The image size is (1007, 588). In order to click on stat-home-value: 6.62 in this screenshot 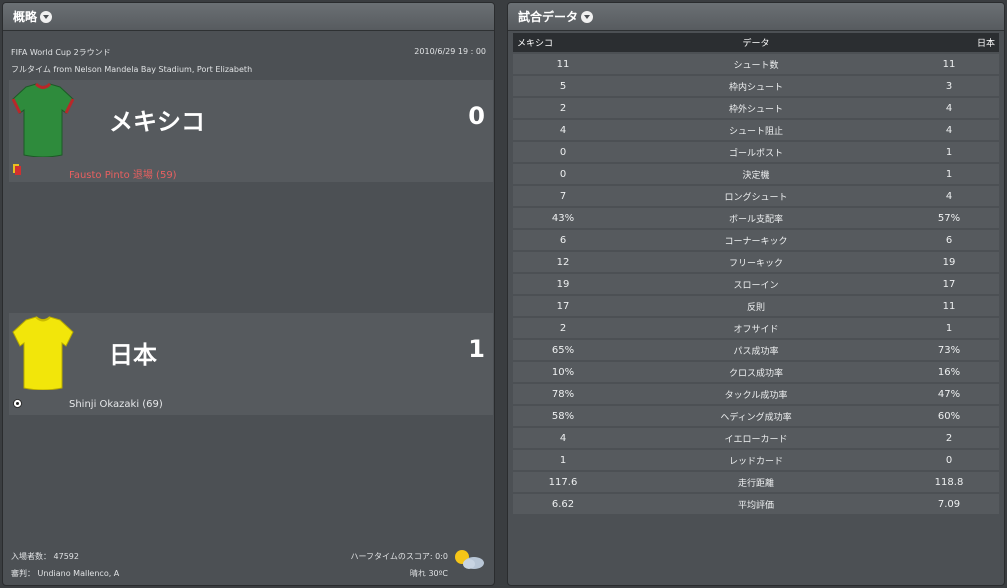, I will do `click(563, 504)`.